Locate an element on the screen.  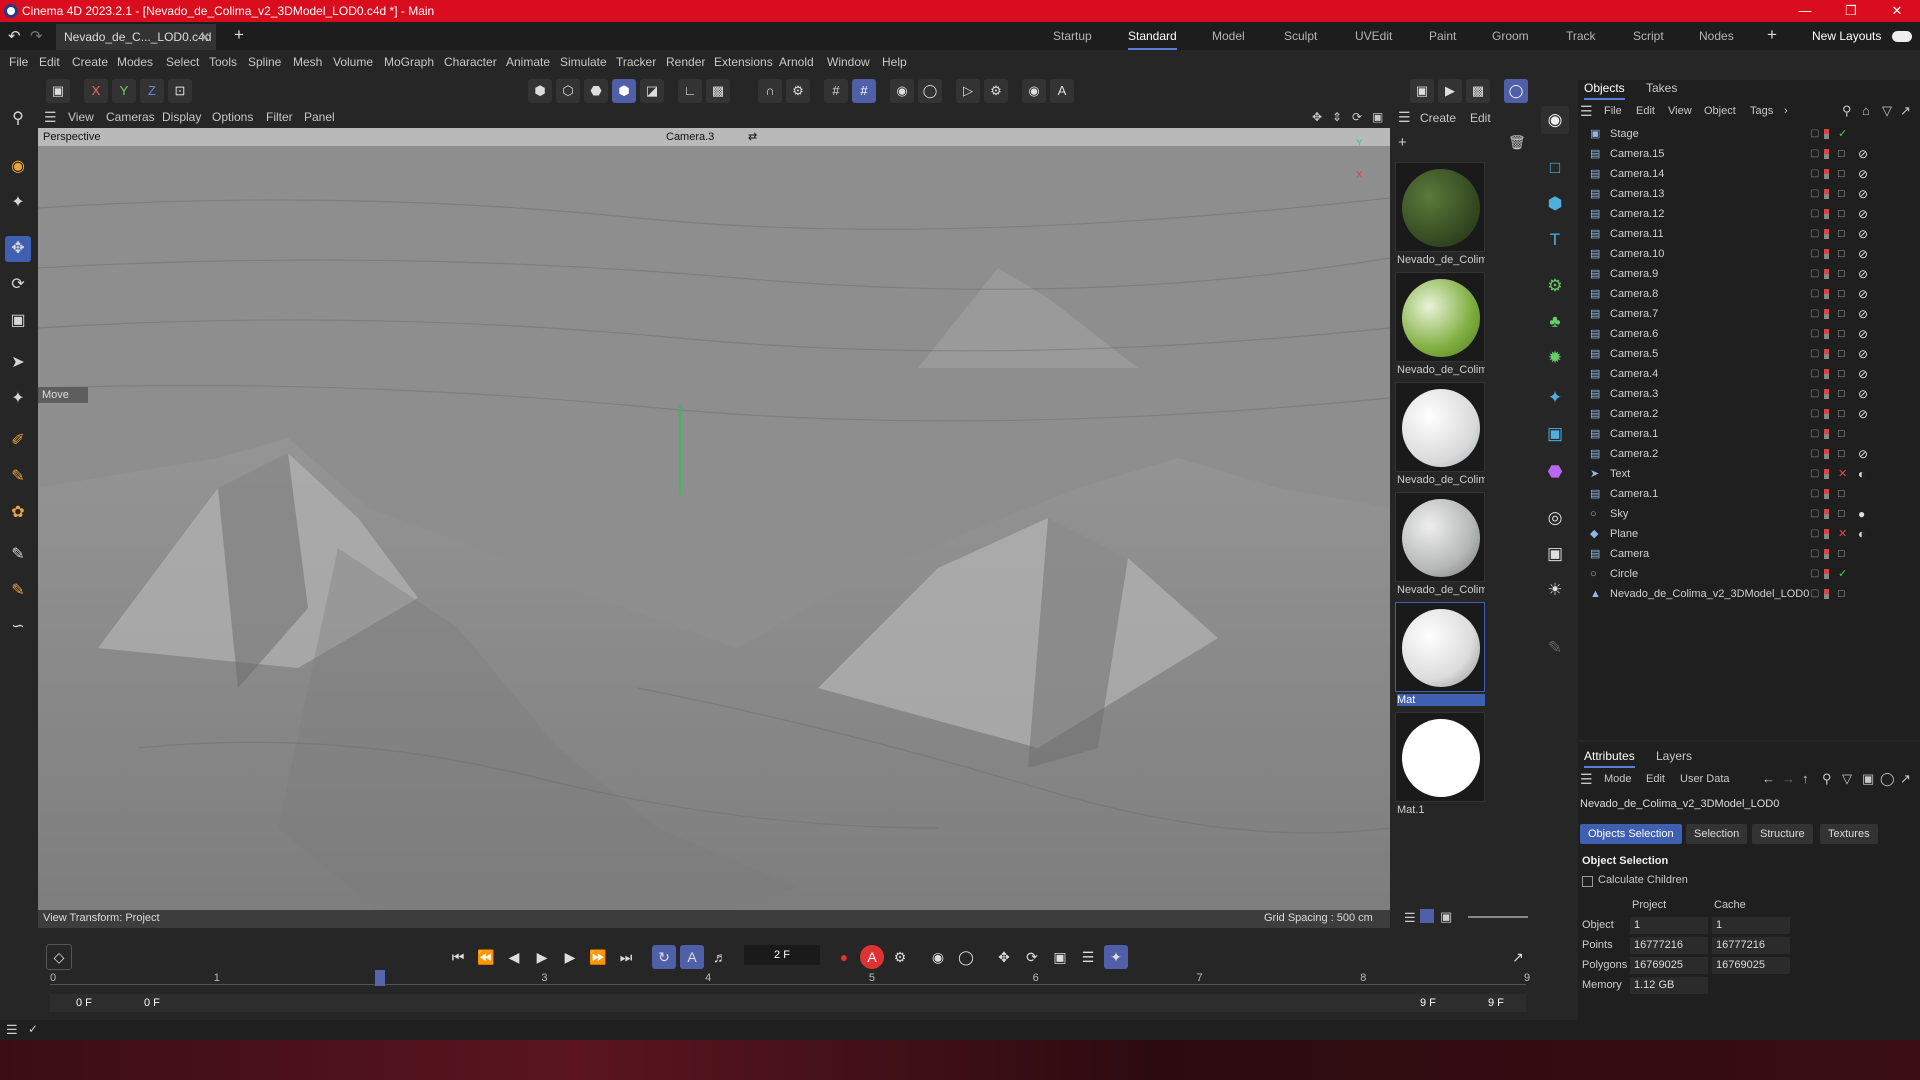
menu-mesh: Mesh is located at coordinates (307, 62).